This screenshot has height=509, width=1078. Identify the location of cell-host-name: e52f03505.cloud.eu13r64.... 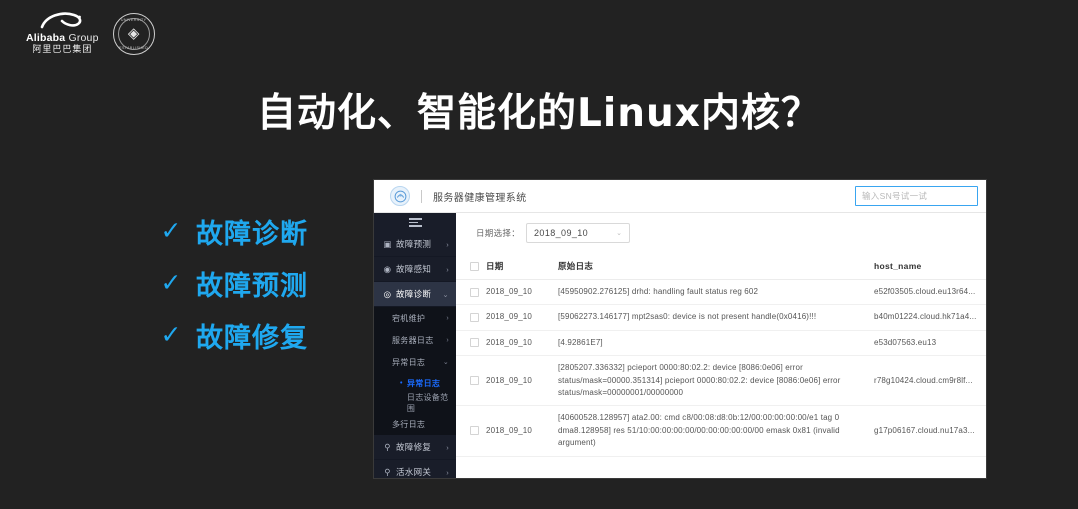
(930, 292).